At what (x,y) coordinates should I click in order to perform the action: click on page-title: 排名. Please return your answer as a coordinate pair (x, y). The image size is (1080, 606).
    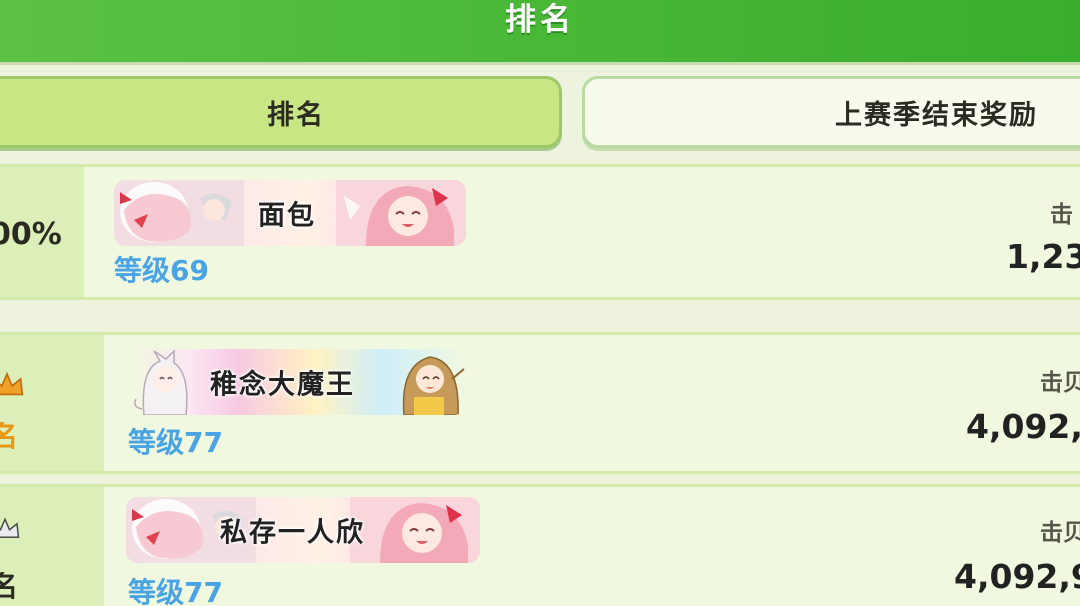
    Looking at the image, I should click on (540, 20).